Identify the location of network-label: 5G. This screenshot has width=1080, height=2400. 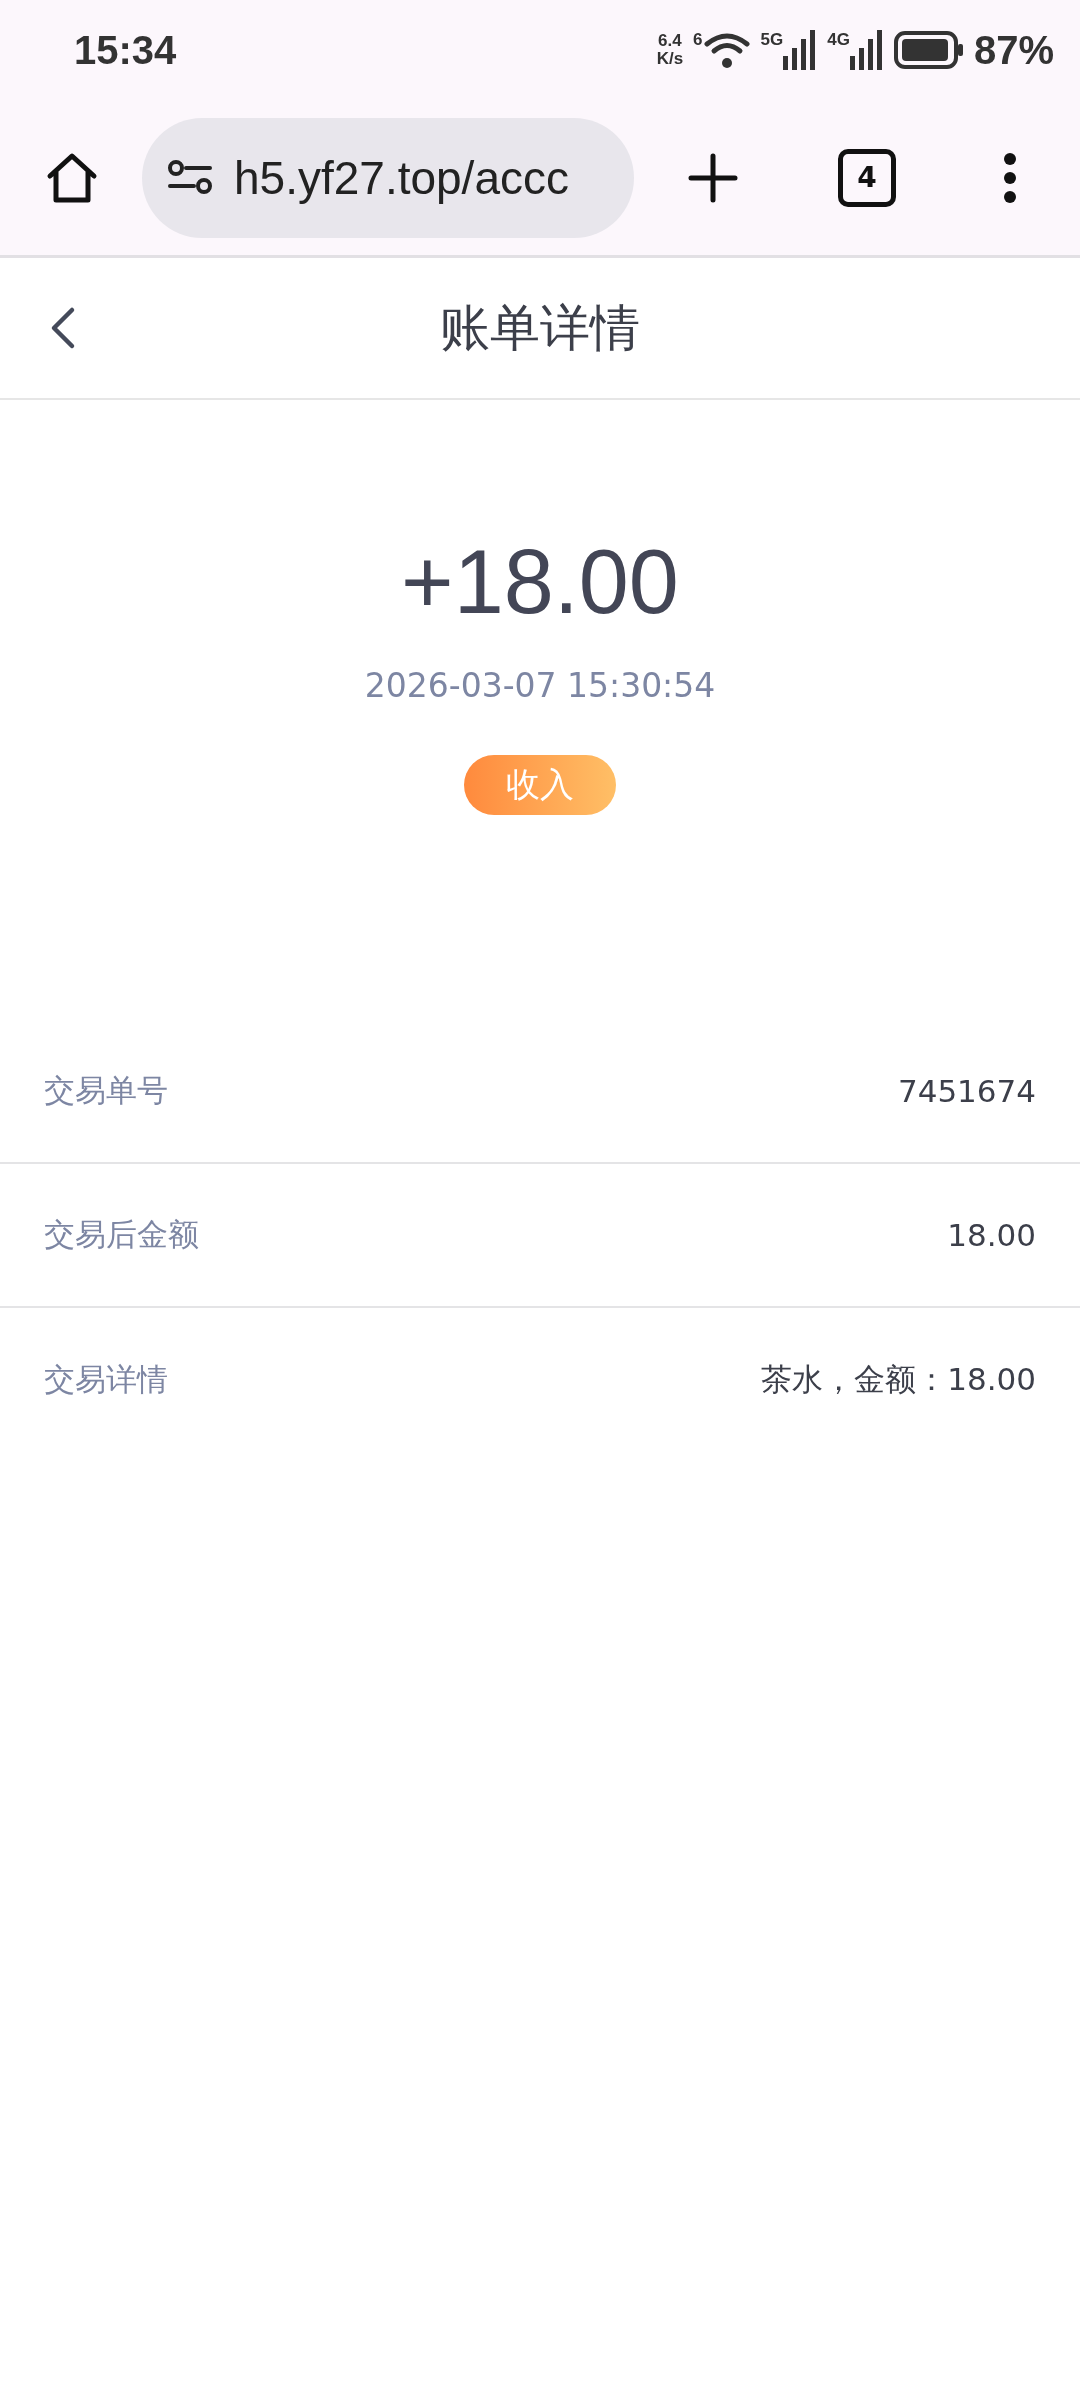
(772, 40).